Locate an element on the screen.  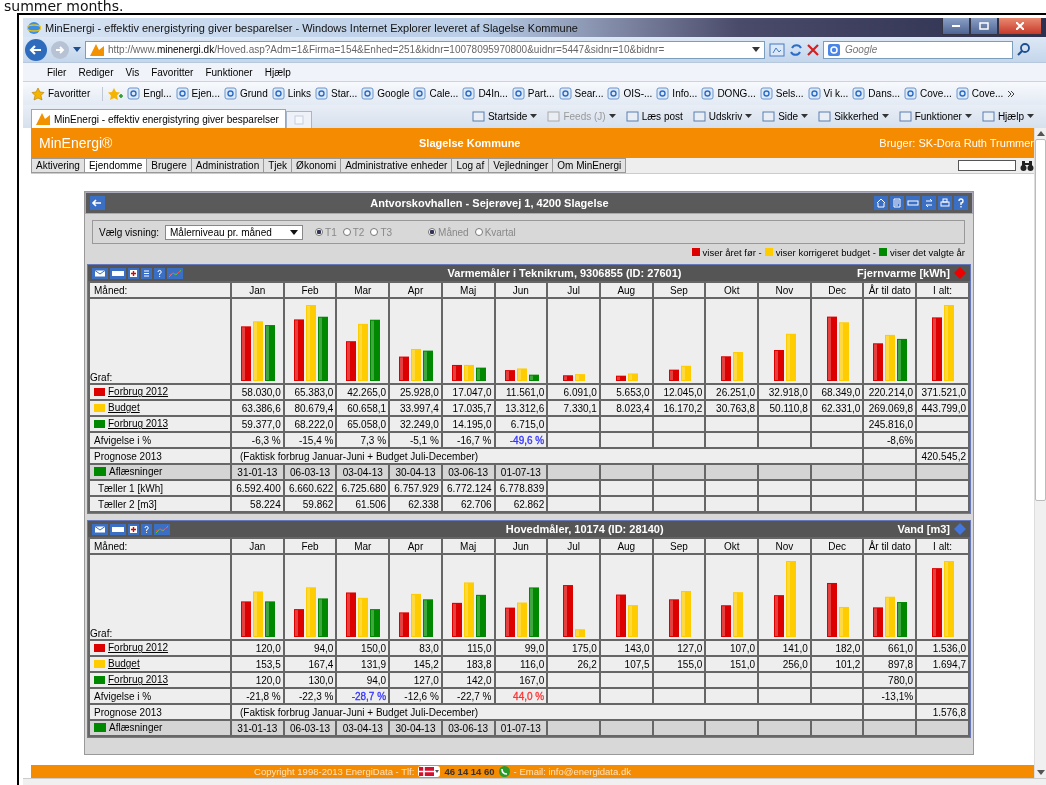
command-button: Side is located at coordinates (788, 116).